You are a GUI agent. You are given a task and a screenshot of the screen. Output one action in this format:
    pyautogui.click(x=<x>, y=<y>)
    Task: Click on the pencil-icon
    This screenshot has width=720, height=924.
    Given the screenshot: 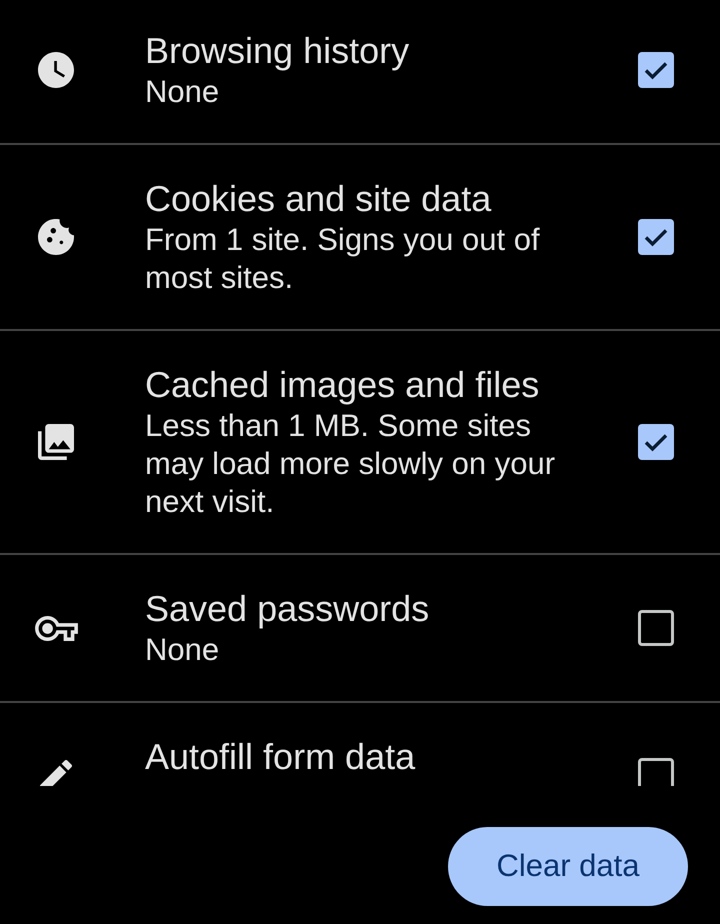 What is the action you would take?
    pyautogui.click(x=56, y=773)
    